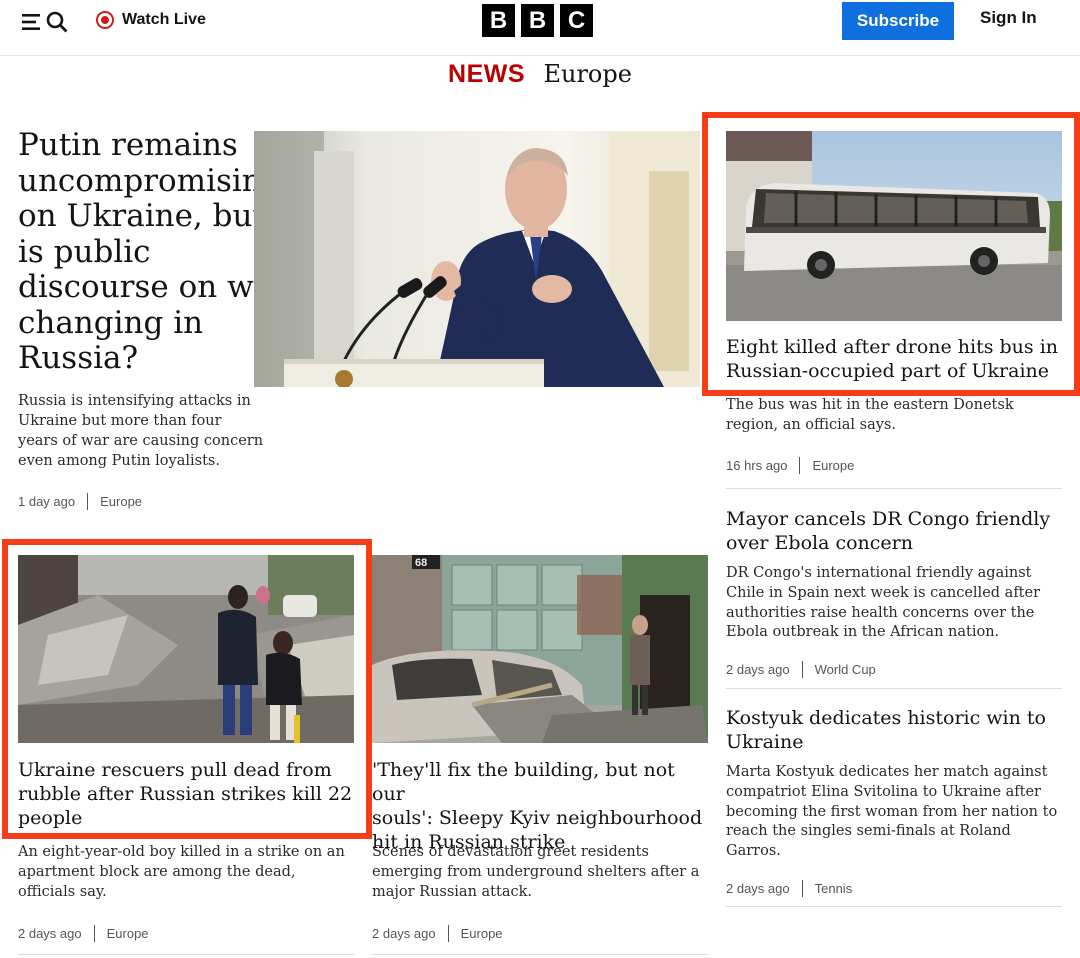 The image size is (1080, 958). I want to click on headline-line: Russia?, so click(78, 358).